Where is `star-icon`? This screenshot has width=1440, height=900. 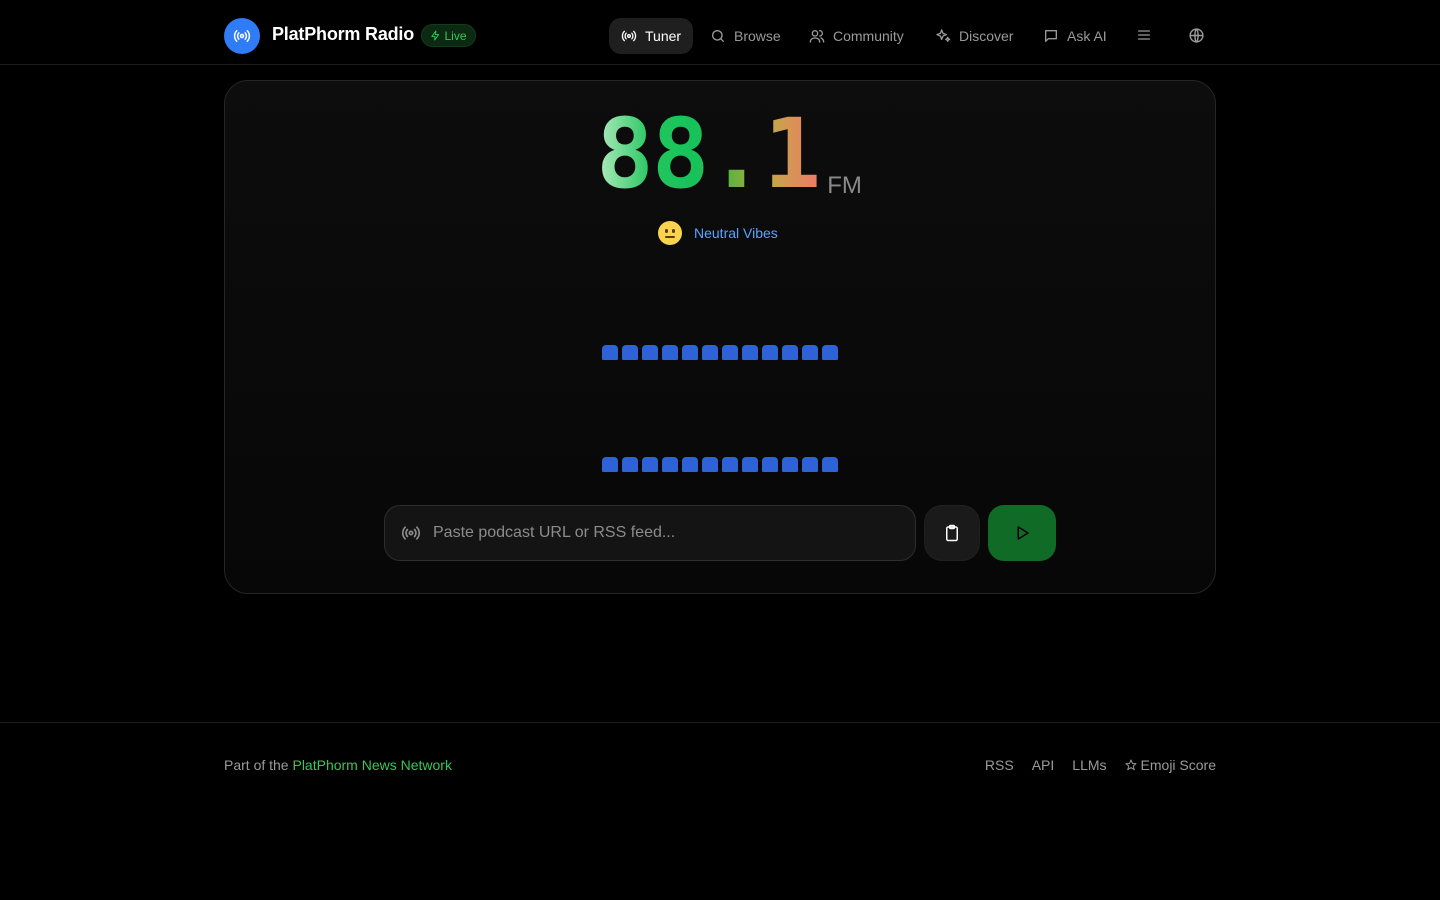
star-icon is located at coordinates (1131, 765).